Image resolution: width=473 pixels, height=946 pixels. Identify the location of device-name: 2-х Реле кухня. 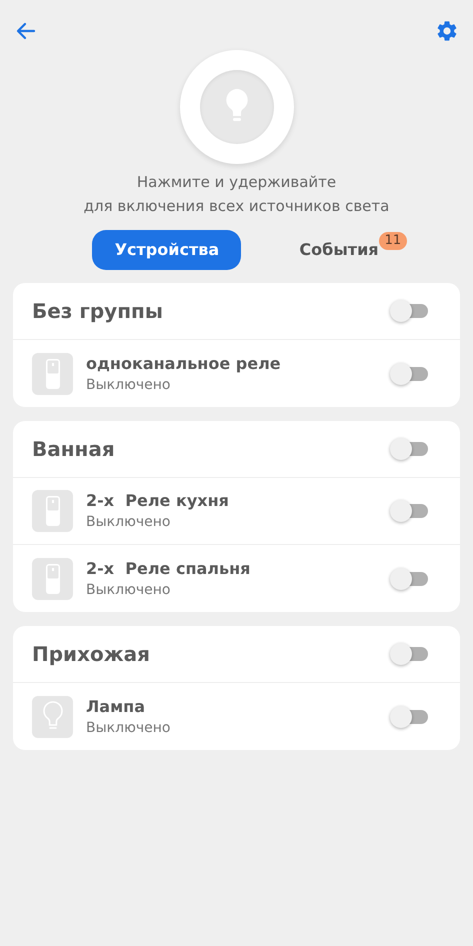
(158, 501).